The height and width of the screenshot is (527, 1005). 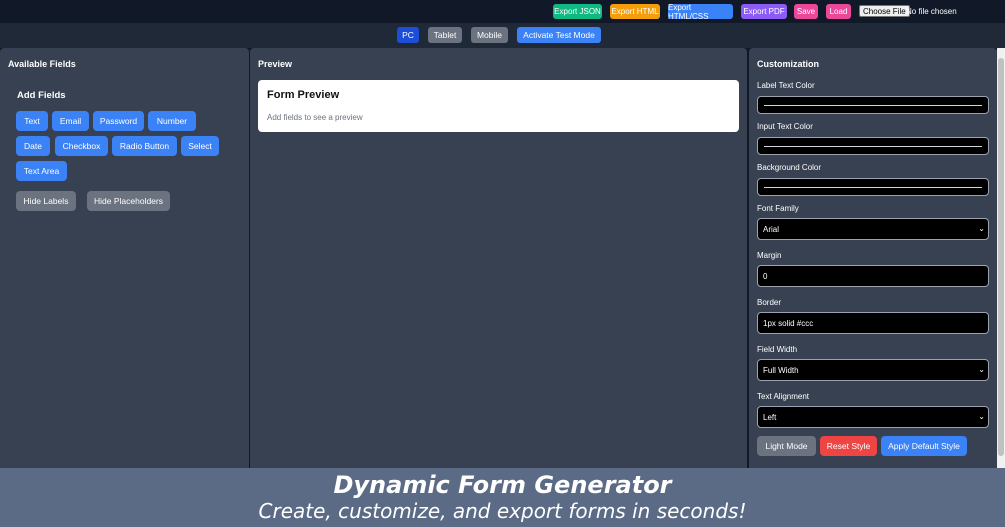 I want to click on add-radio-button-field-button: Radio Button, so click(x=144, y=146).